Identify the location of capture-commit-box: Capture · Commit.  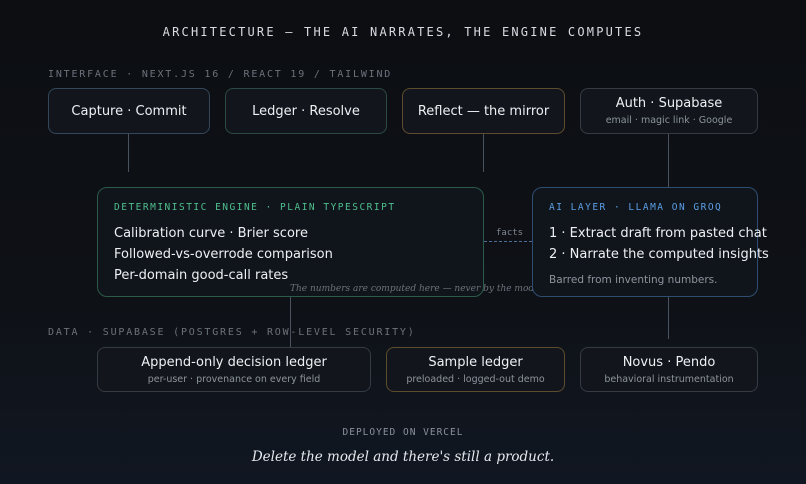
(129, 111).